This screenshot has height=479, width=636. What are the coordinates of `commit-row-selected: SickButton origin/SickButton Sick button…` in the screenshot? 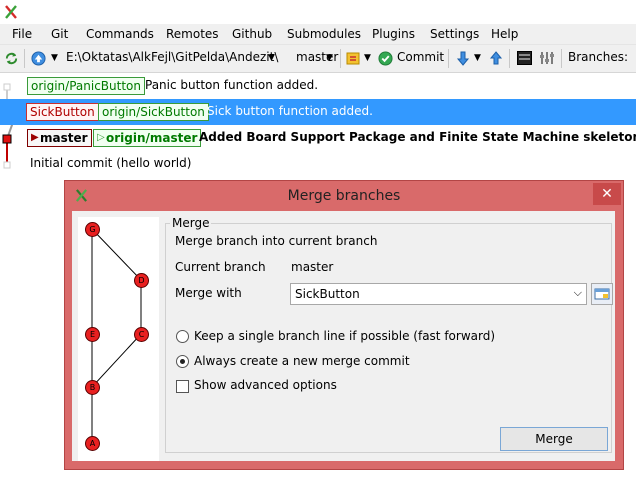 It's located at (318, 112).